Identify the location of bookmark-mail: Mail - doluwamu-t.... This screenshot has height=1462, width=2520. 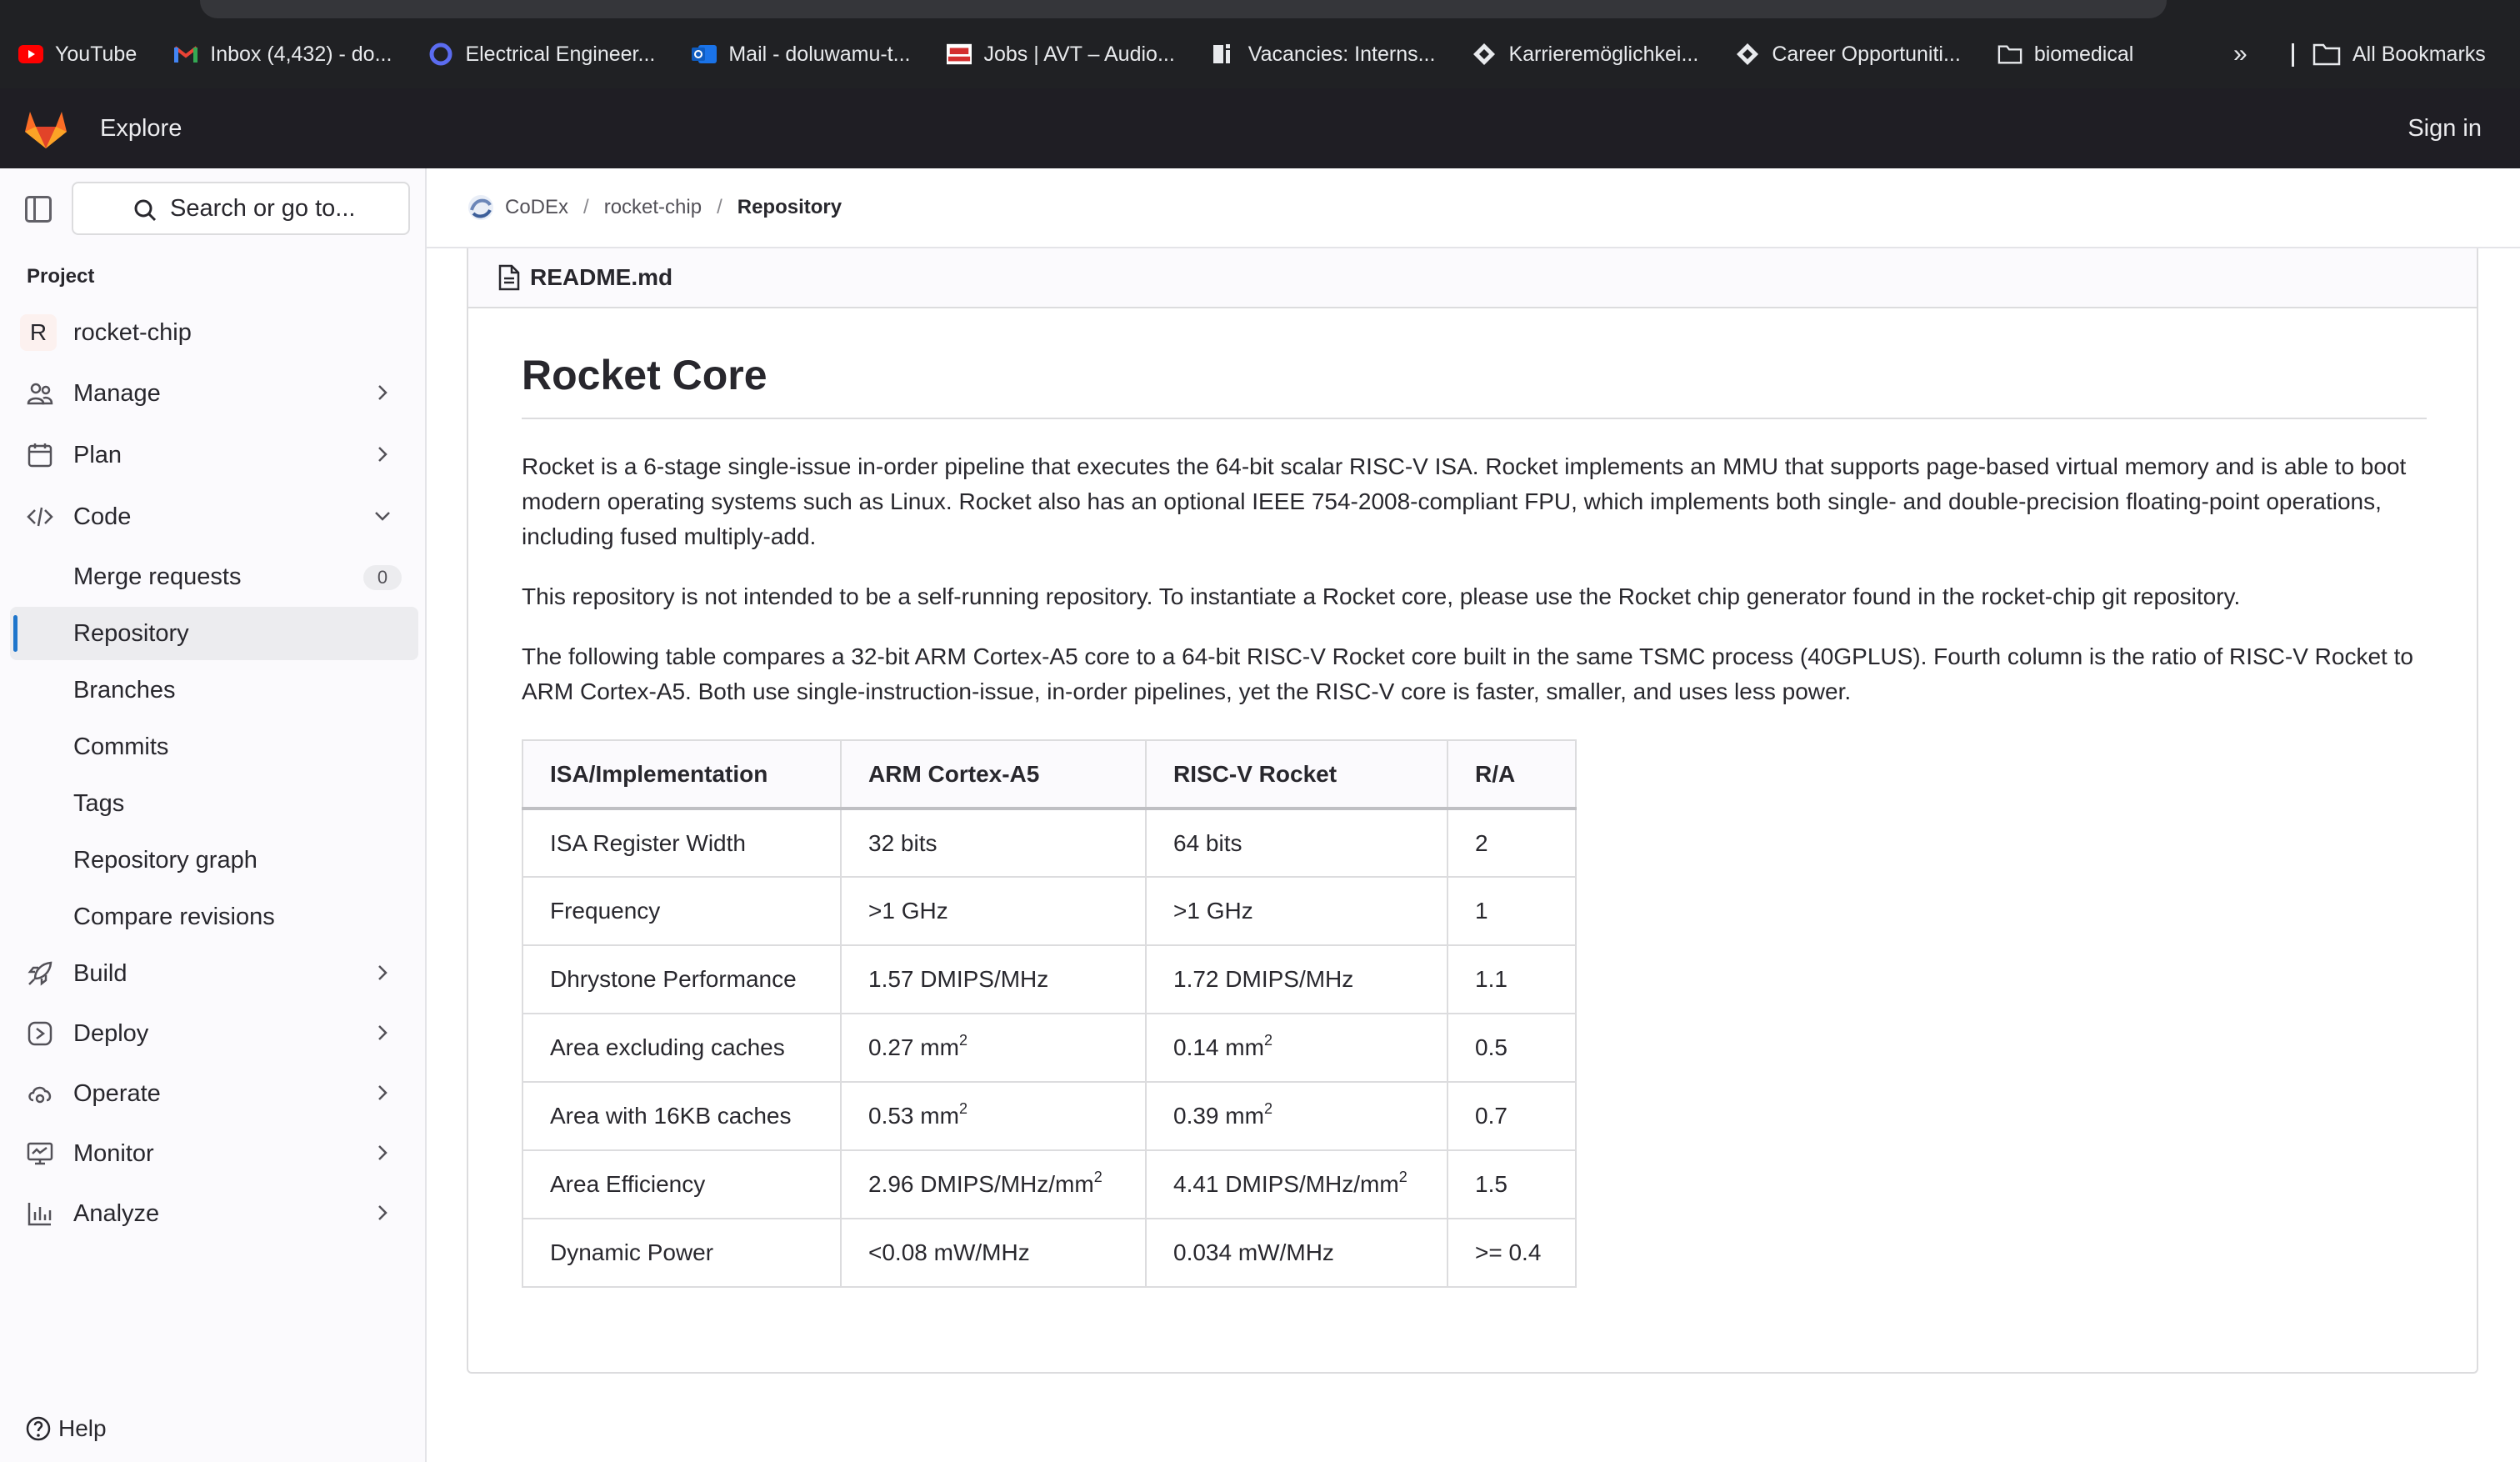
(800, 54).